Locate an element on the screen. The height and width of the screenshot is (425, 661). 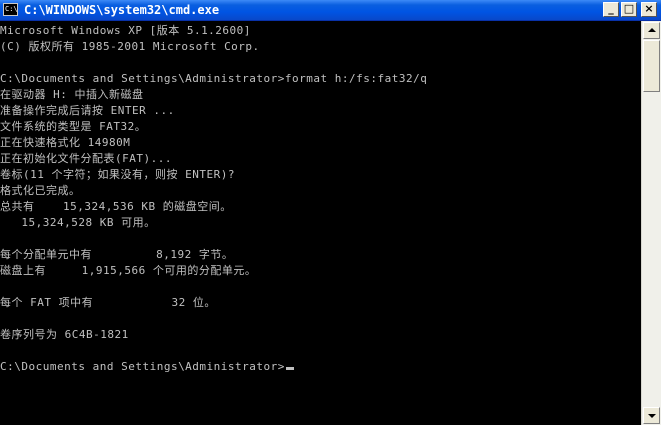
window-title: C:\WINDOWS\system32\cmd.exe is located at coordinates (122, 10).